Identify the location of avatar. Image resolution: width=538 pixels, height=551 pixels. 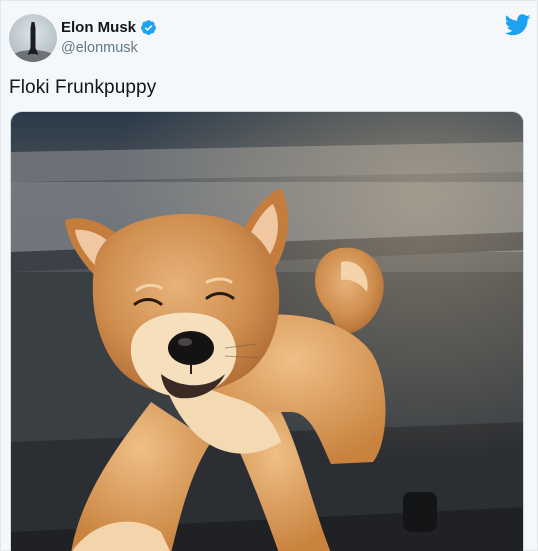
(33, 38).